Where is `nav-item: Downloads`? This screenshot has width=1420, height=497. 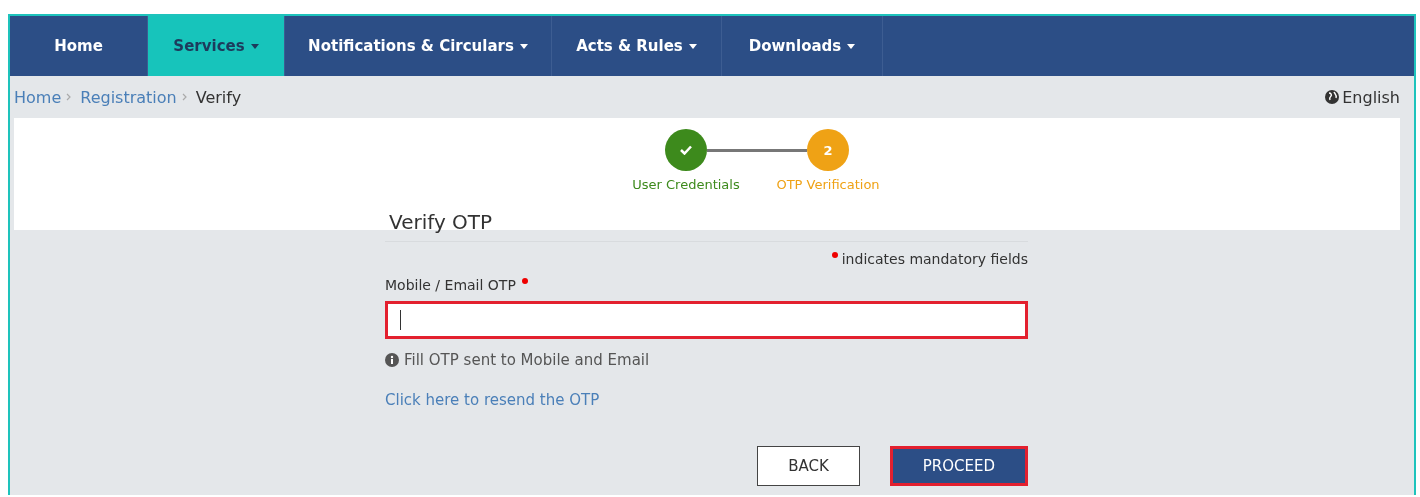 nav-item: Downloads is located at coordinates (802, 46).